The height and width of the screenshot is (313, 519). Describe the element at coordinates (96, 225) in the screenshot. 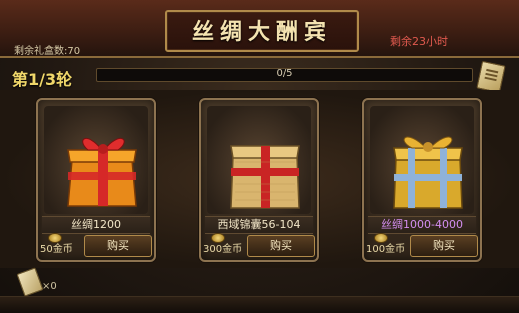

I see `gift-name-label: 丝绸1200` at that location.